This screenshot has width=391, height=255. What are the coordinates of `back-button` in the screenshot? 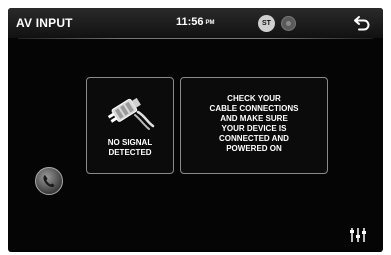 It's located at (362, 23).